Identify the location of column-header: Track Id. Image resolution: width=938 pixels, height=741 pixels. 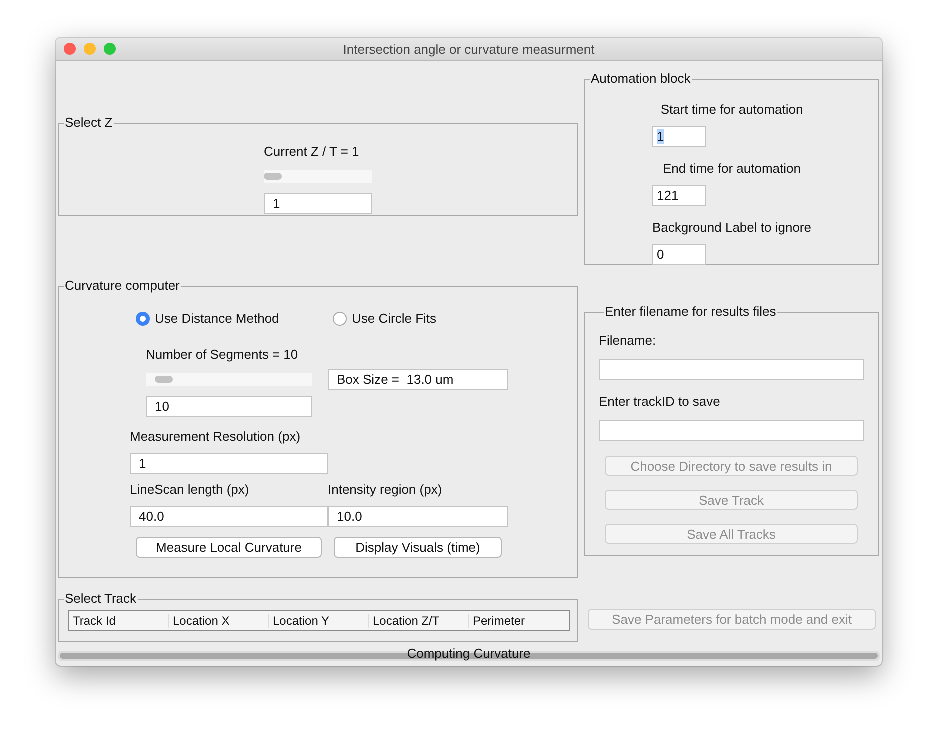
(119, 621).